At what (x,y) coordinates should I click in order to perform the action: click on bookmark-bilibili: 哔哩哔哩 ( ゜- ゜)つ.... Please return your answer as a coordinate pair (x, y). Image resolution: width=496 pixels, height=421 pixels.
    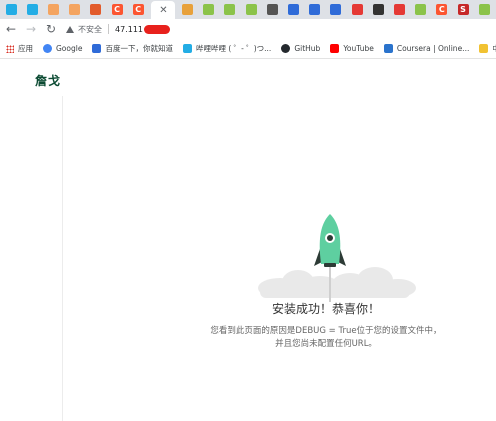
    Looking at the image, I should click on (227, 48).